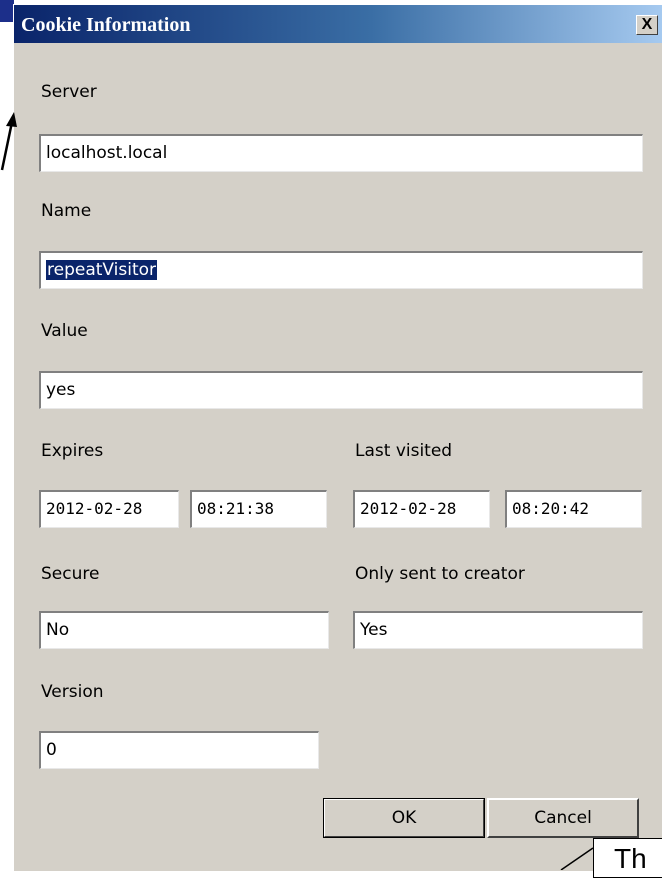 This screenshot has width=662, height=879. Describe the element at coordinates (440, 574) in the screenshot. I see `only-sent-to-creator-label: Only sent to creator` at that location.